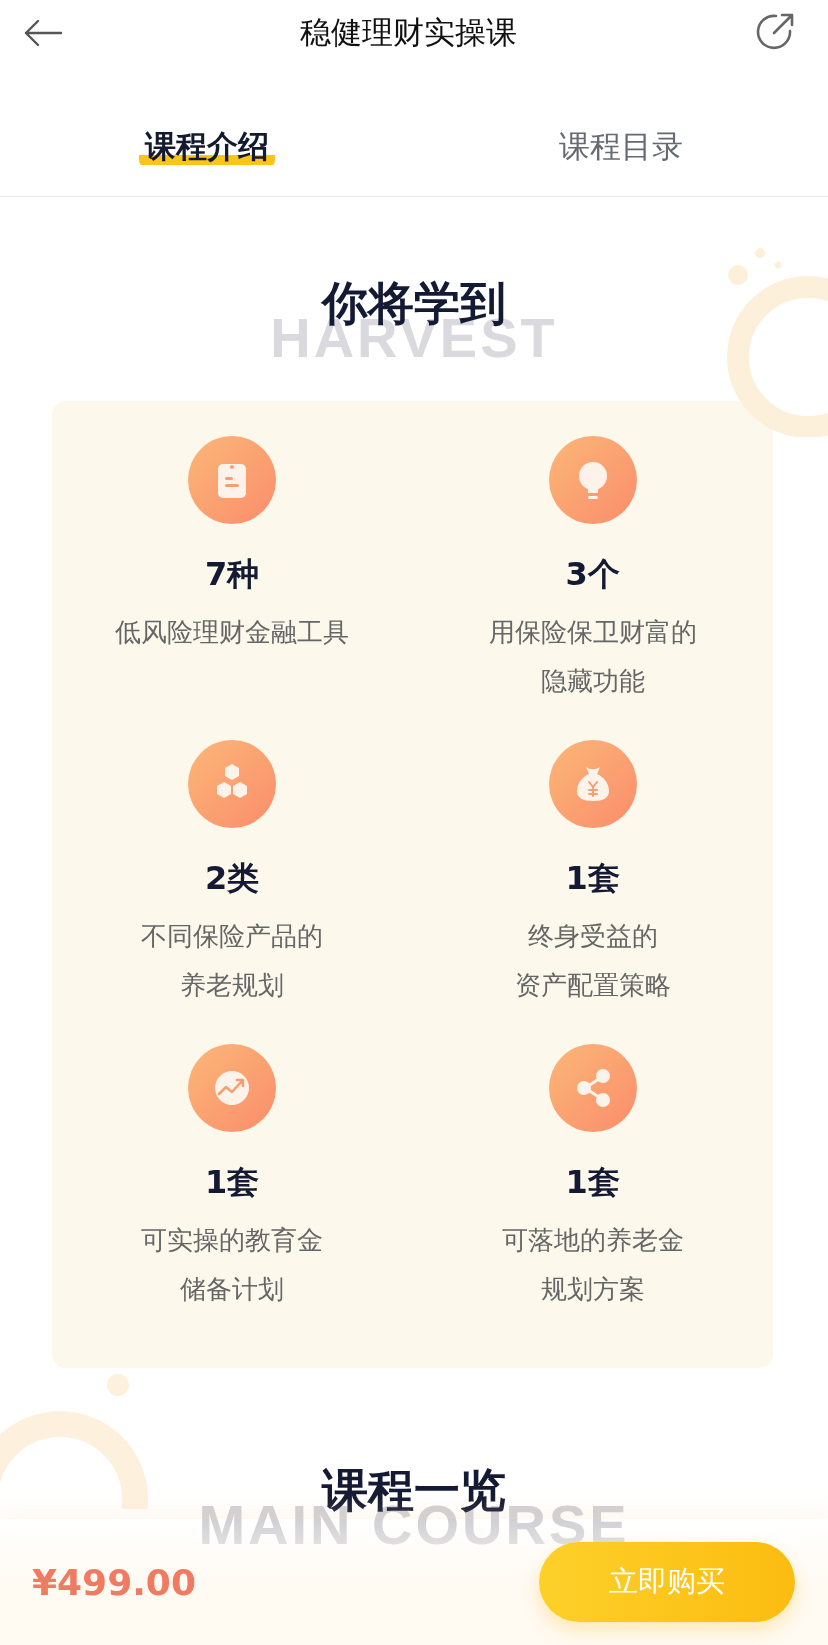 The width and height of the screenshot is (828, 1645). Describe the element at coordinates (592, 1240) in the screenshot. I see `description-text: 可落地的养老金` at that location.